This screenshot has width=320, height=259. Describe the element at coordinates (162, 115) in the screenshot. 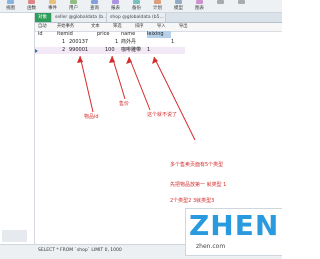

I see `annotation-name: 这个就不说了` at that location.